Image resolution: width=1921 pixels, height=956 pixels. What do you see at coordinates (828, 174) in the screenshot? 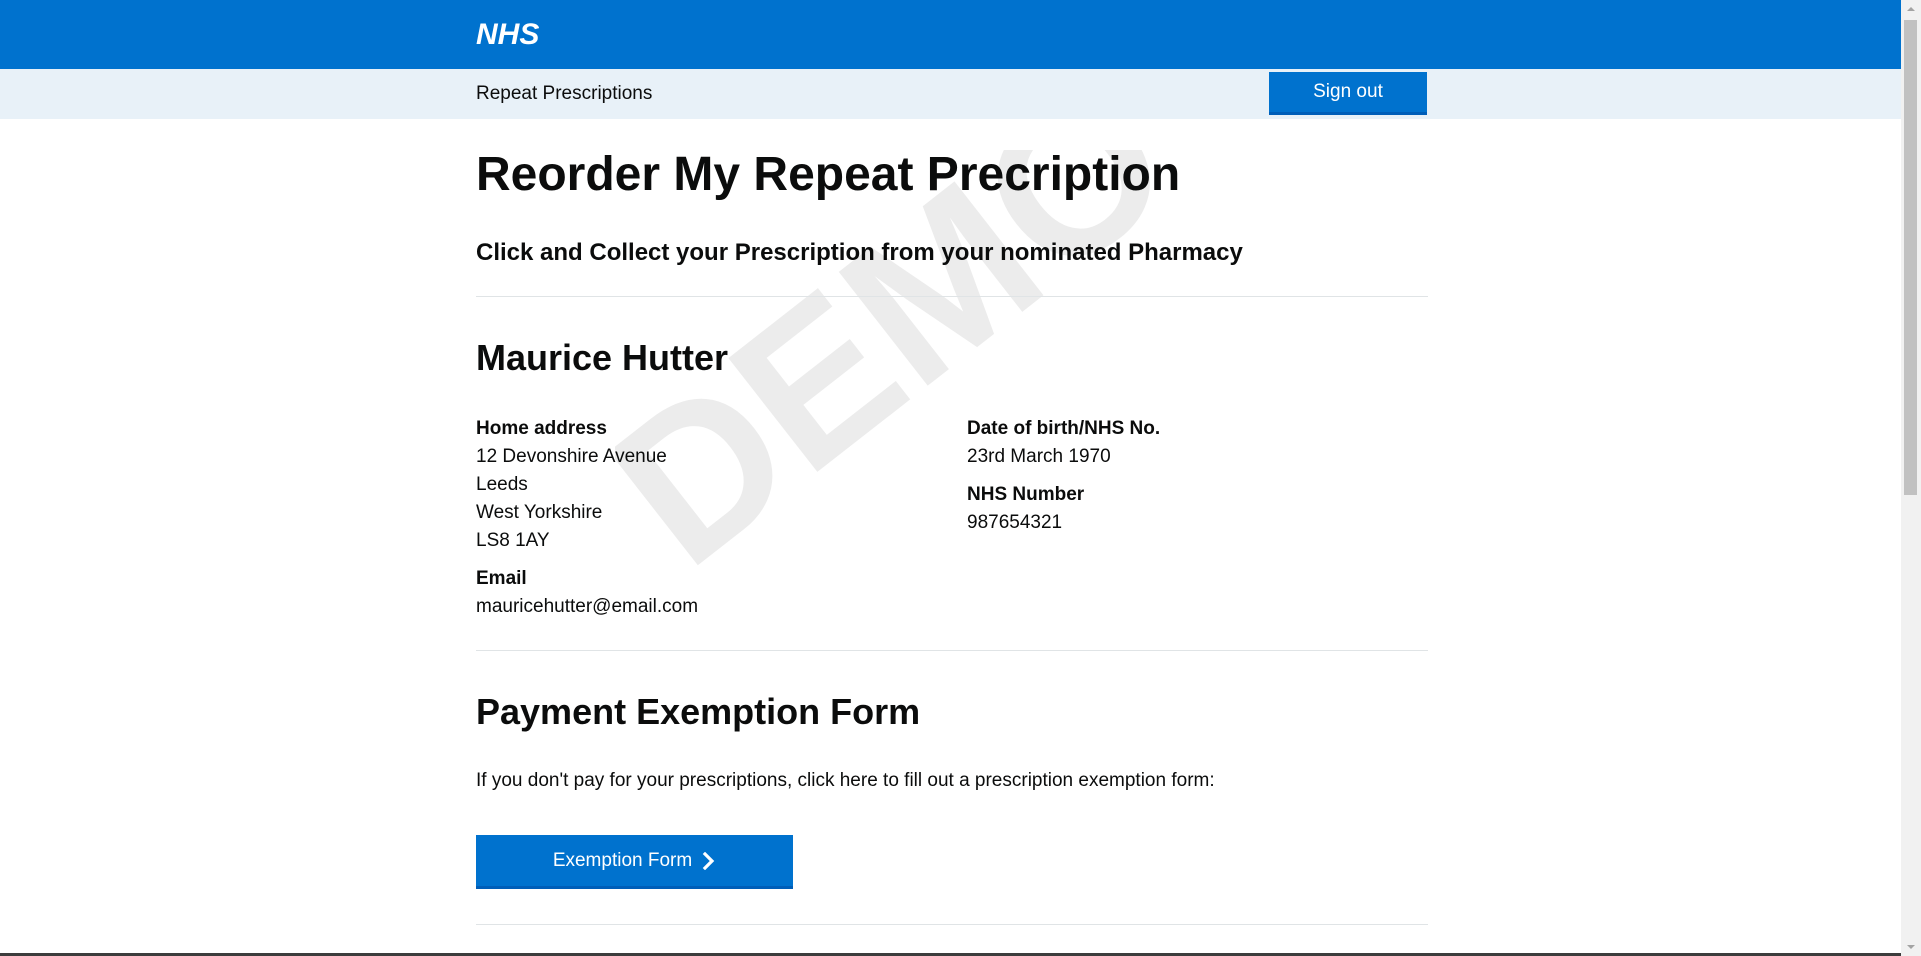
I see `page-title: Reorder My Repeat Precription` at bounding box center [828, 174].